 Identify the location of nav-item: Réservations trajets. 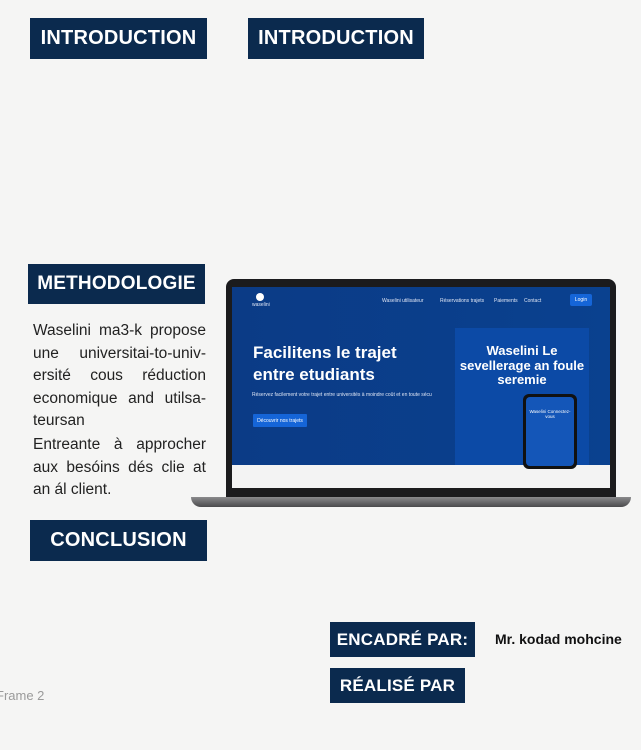
(462, 301).